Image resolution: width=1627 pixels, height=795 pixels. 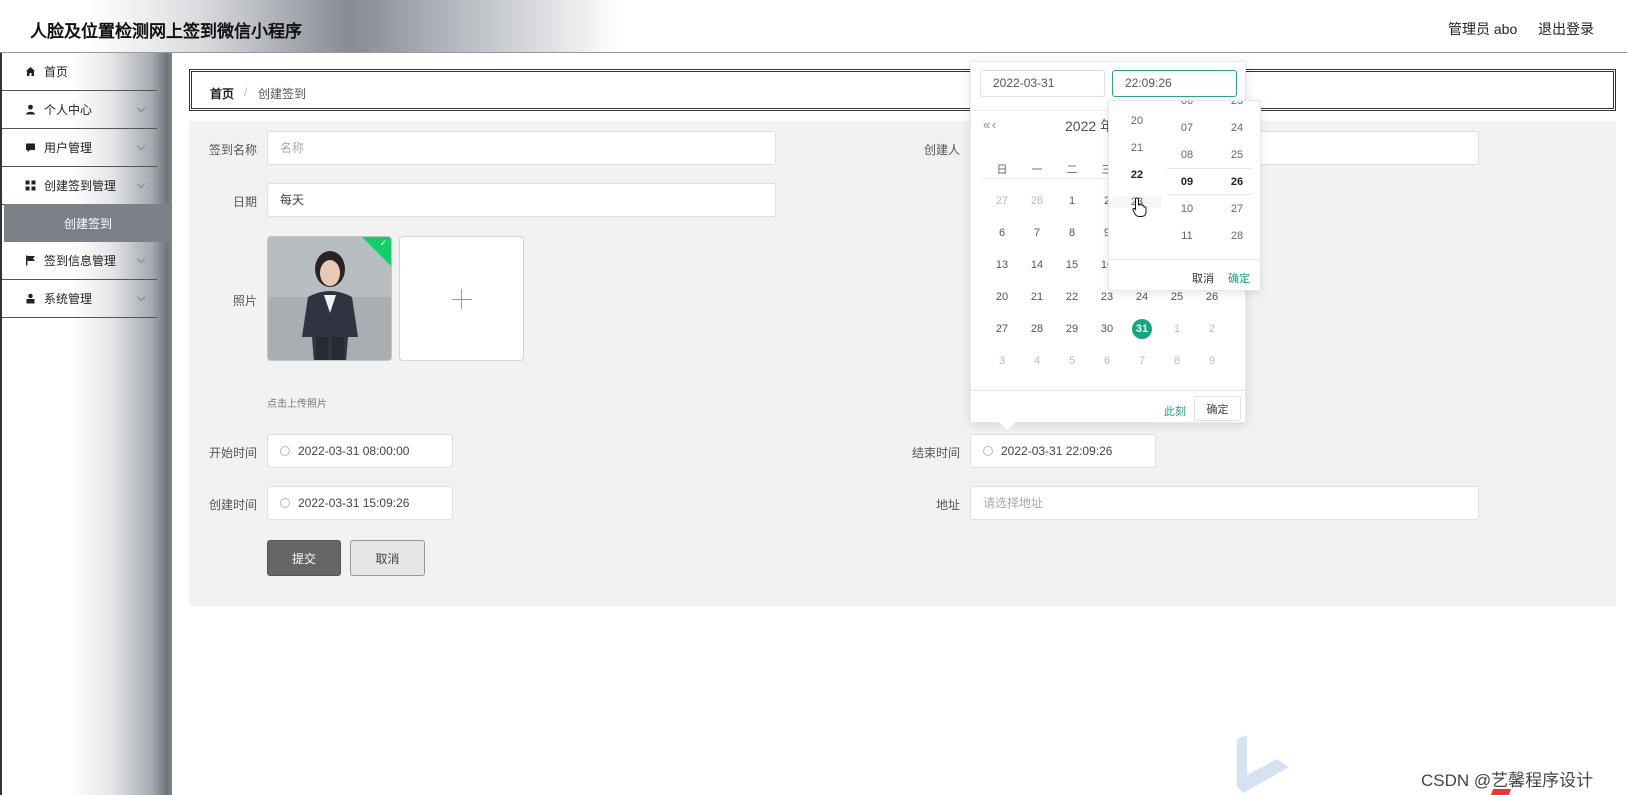 I want to click on minute-option: 07, so click(x=1187, y=128).